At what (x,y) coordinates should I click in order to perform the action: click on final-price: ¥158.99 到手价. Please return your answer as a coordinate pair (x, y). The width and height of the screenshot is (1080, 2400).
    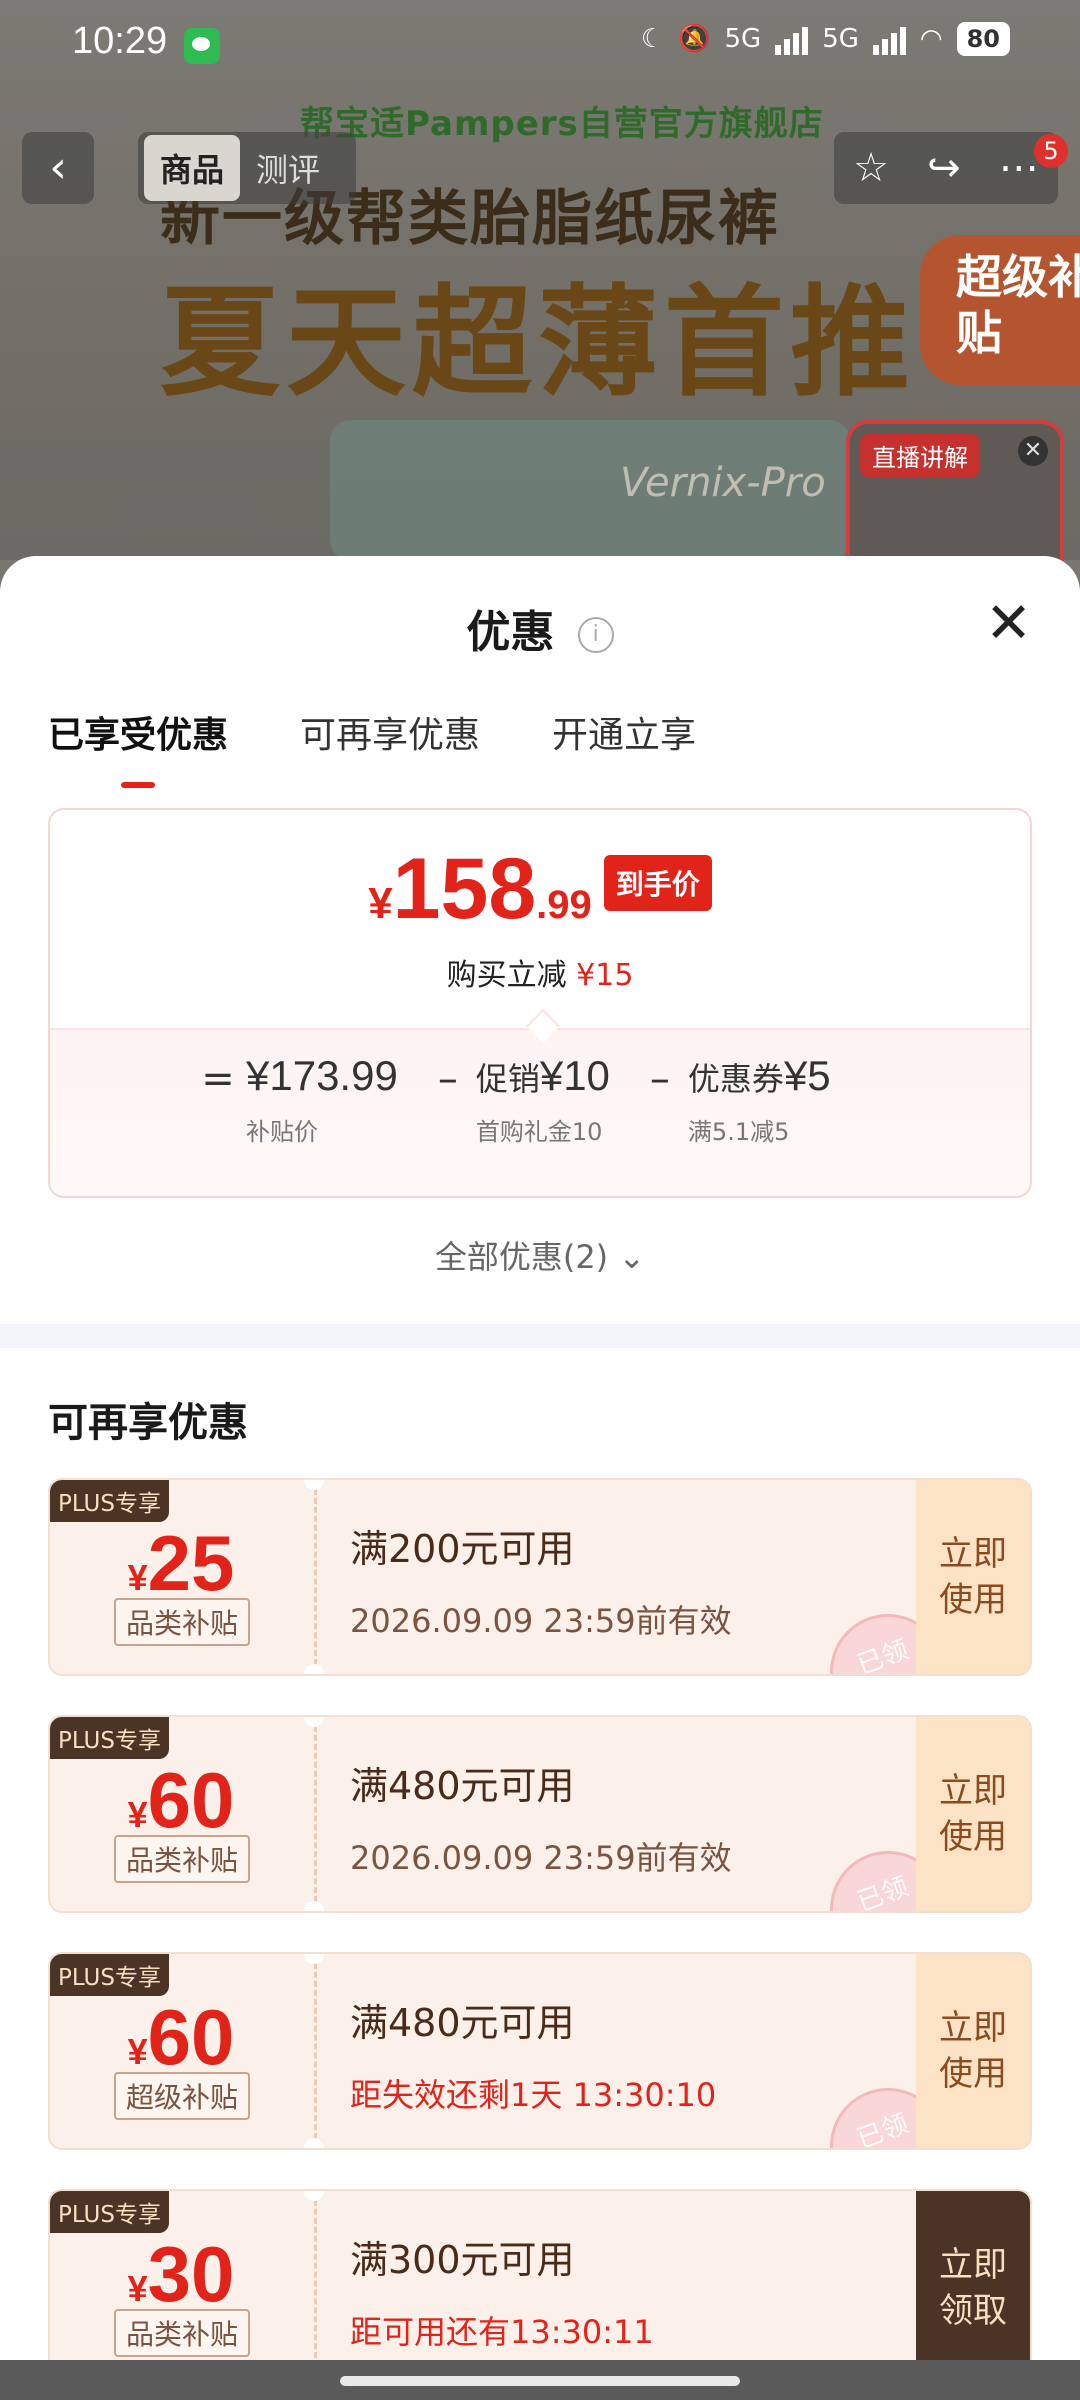
    Looking at the image, I should click on (540, 889).